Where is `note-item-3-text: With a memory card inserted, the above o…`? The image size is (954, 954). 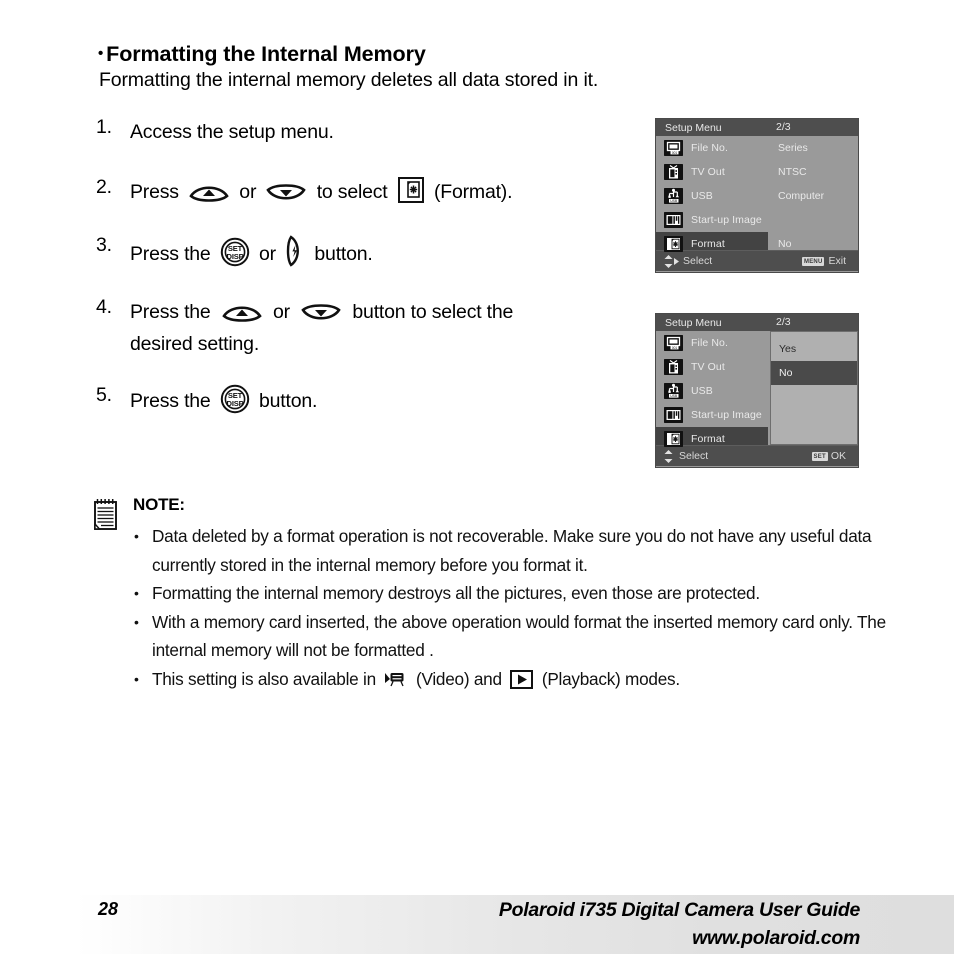 note-item-3-text: With a memory card inserted, the above o… is located at coordinates (519, 636).